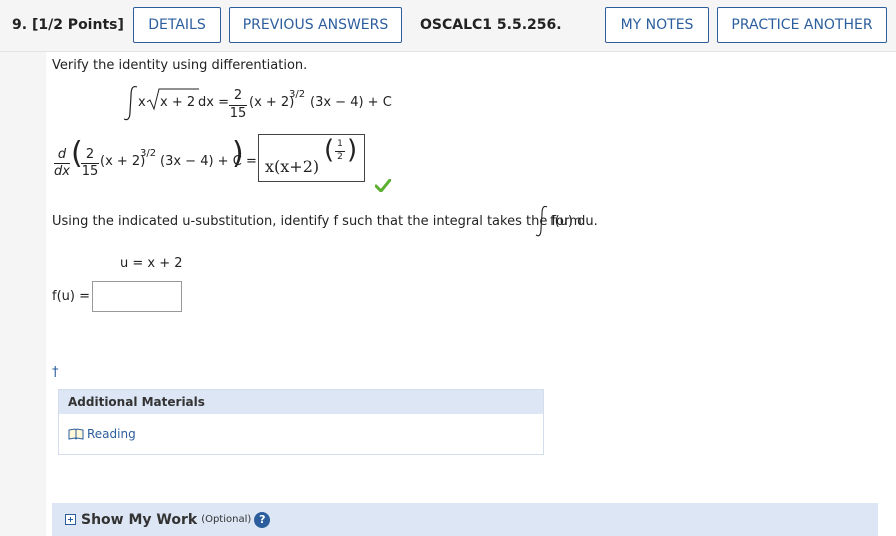 The image size is (896, 536). I want to click on d-denominator: dx, so click(62, 171).